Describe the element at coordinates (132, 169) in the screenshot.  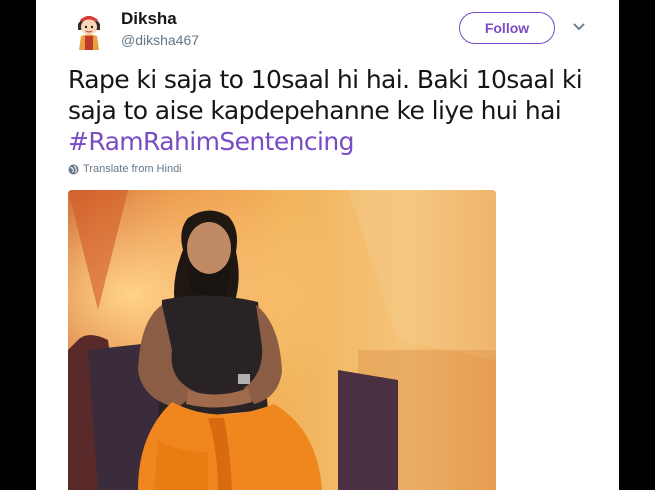
I see `translate-label: Translate from Hindi` at that location.